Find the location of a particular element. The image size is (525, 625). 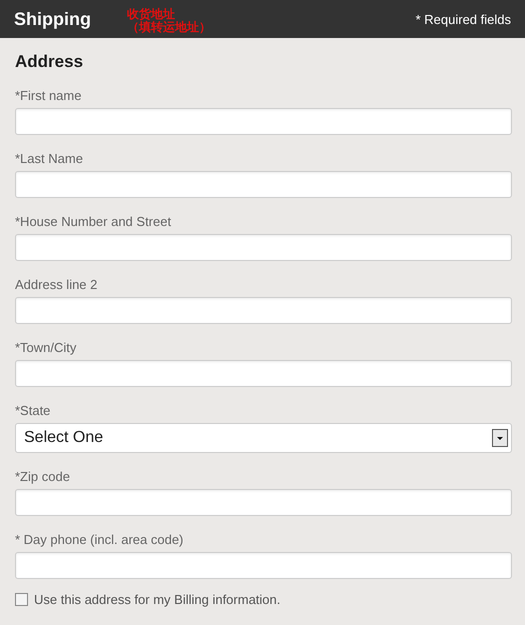

caret-icon is located at coordinates (500, 438).